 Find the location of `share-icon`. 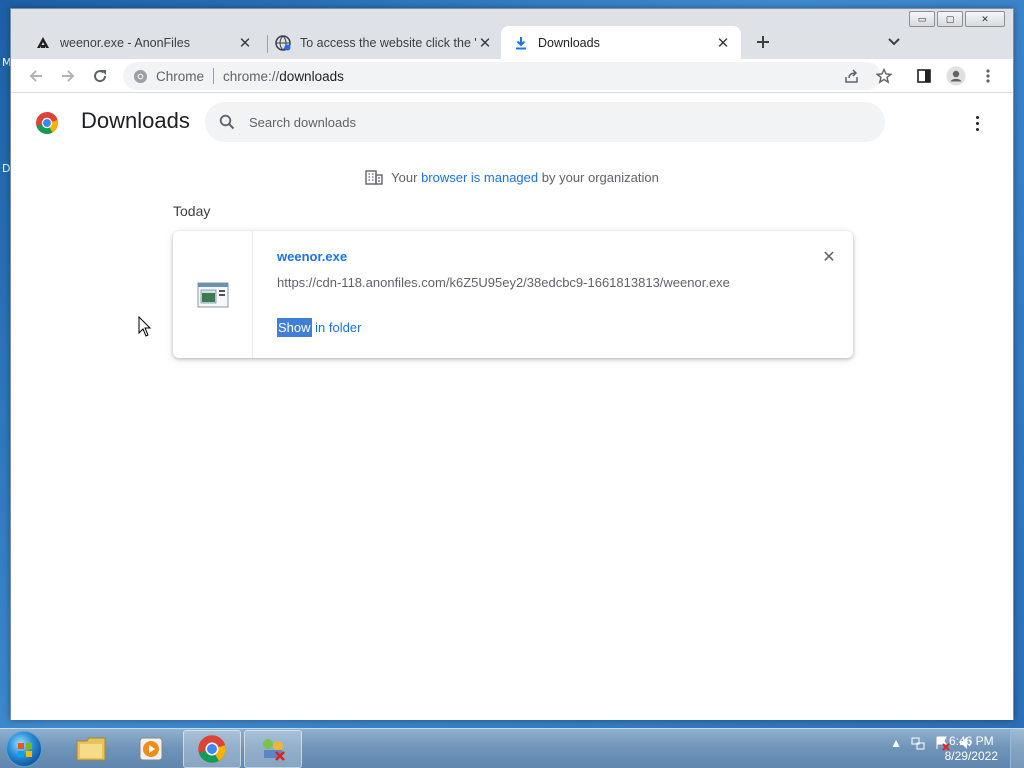

share-icon is located at coordinates (851, 76).